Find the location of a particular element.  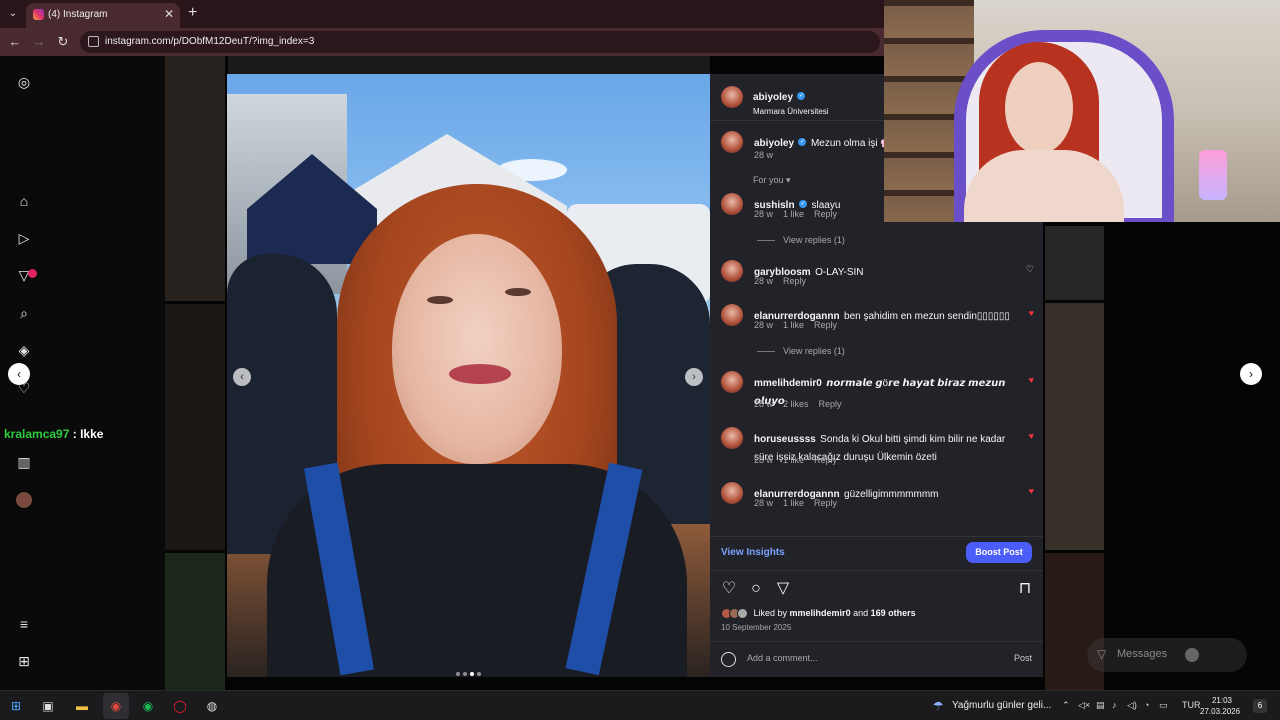

opera-icon: ◯ is located at coordinates (180, 706).